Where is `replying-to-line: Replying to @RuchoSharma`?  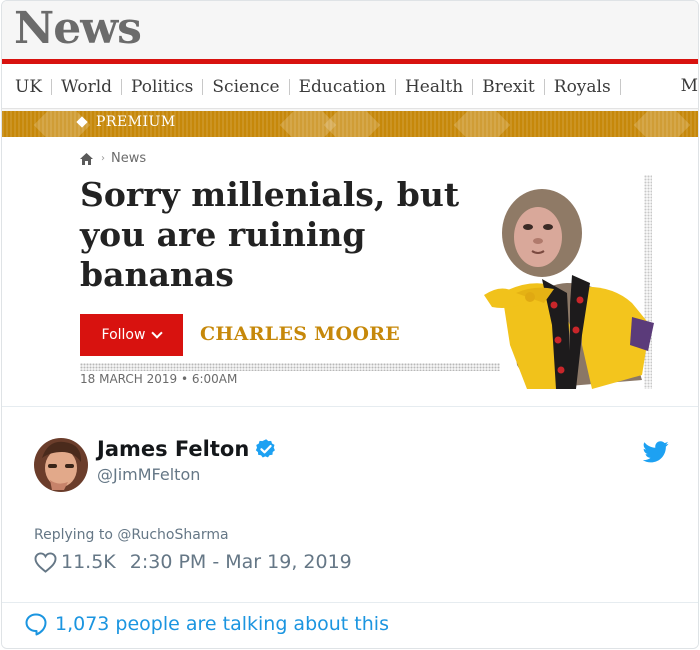 replying-to-line: Replying to @RuchoSharma is located at coordinates (131, 535).